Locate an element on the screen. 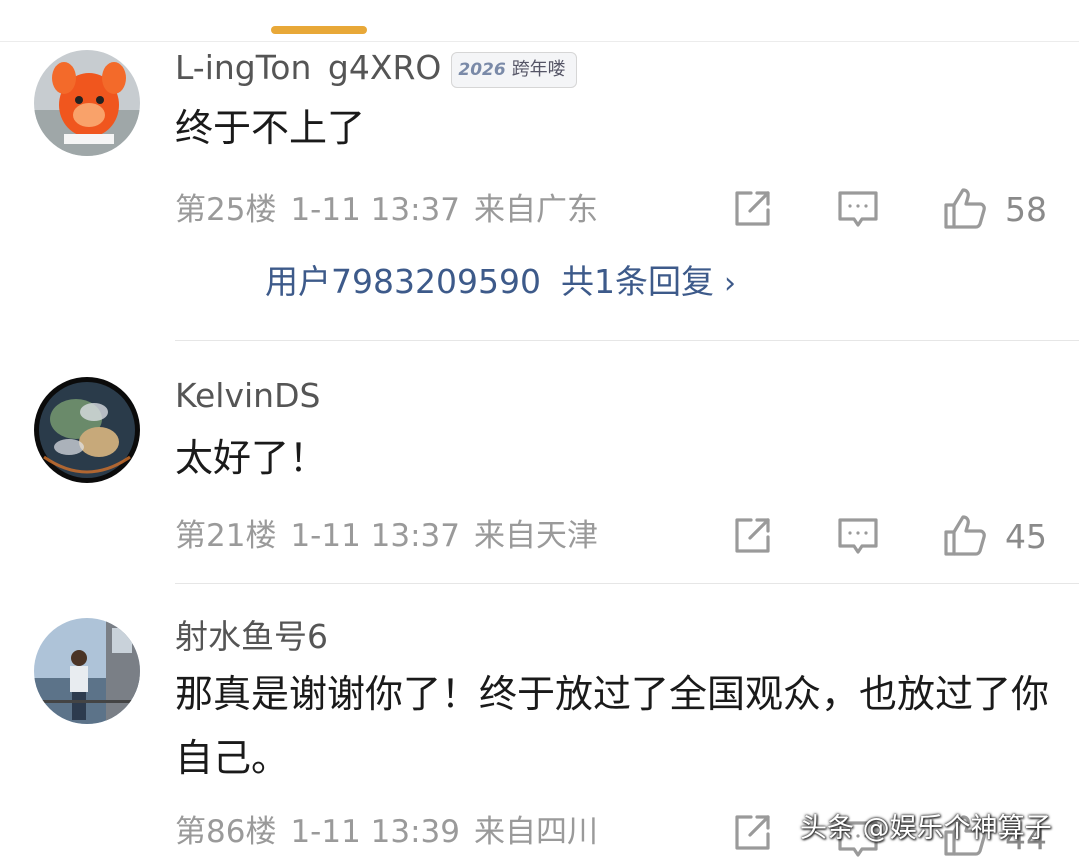 The image size is (1079, 864). reply-username: 用户7983209590 is located at coordinates (403, 281).